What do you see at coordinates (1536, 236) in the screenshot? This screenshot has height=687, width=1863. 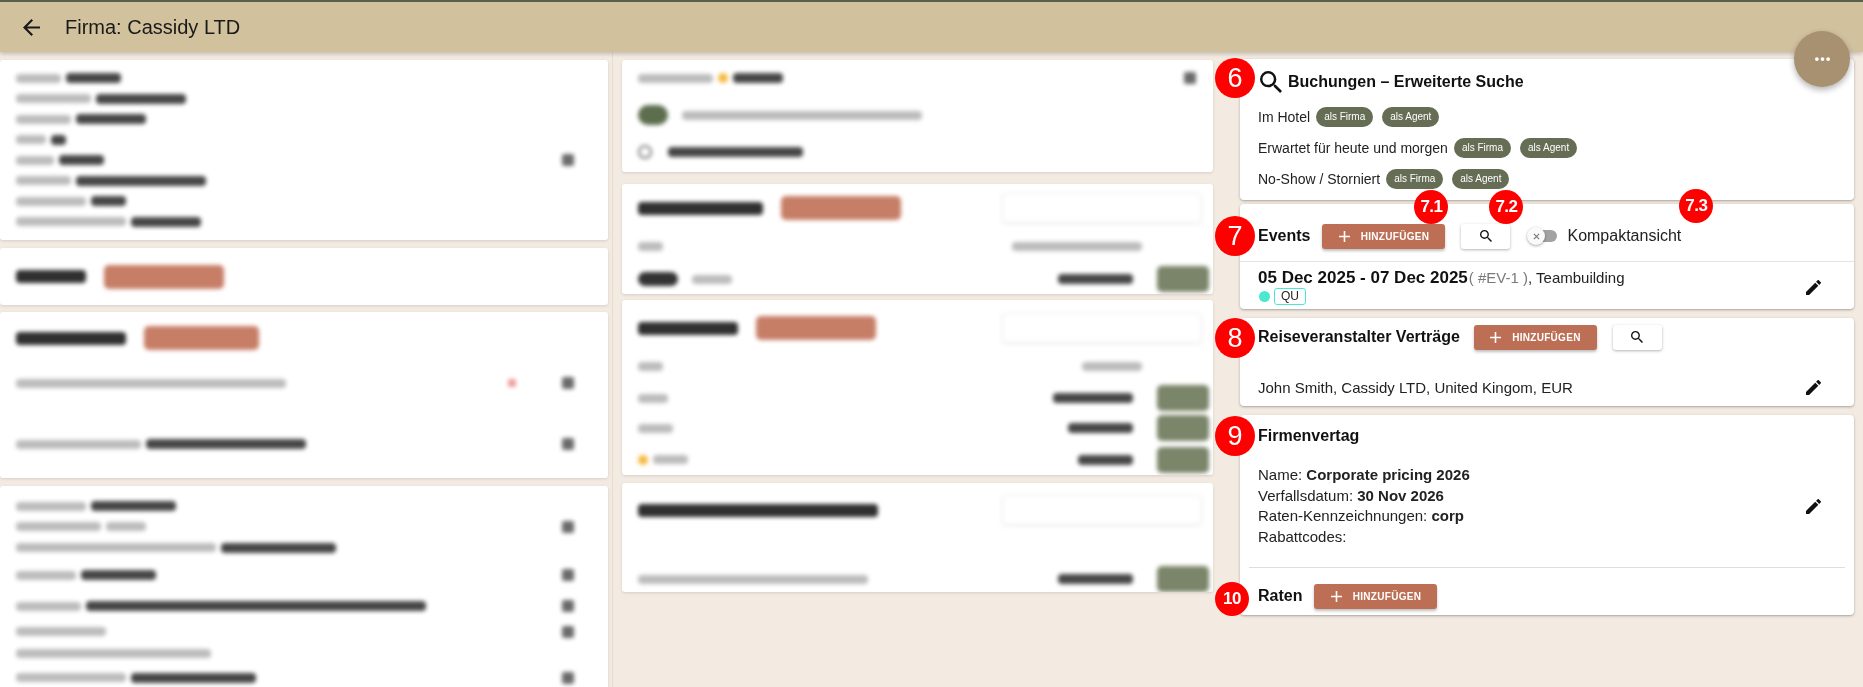 I see `cross-icon` at bounding box center [1536, 236].